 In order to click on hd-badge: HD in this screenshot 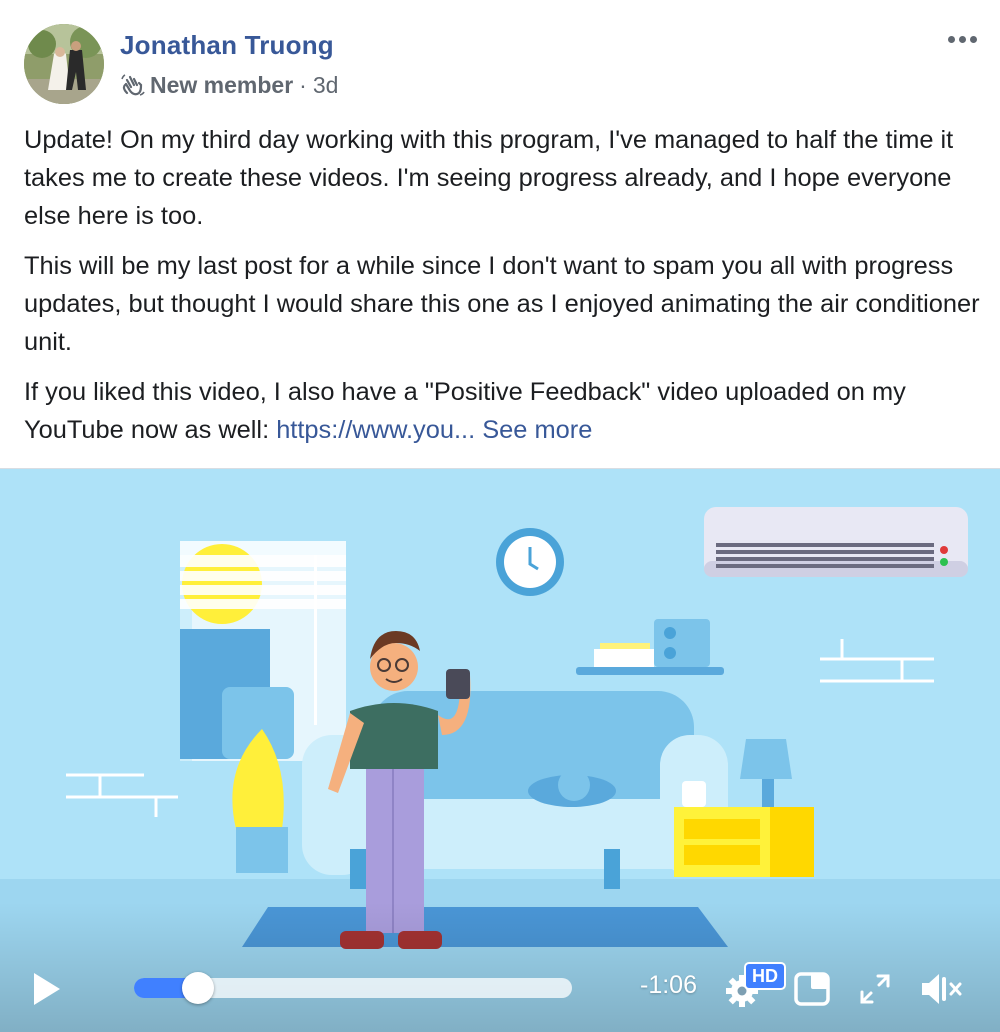, I will do `click(765, 976)`.